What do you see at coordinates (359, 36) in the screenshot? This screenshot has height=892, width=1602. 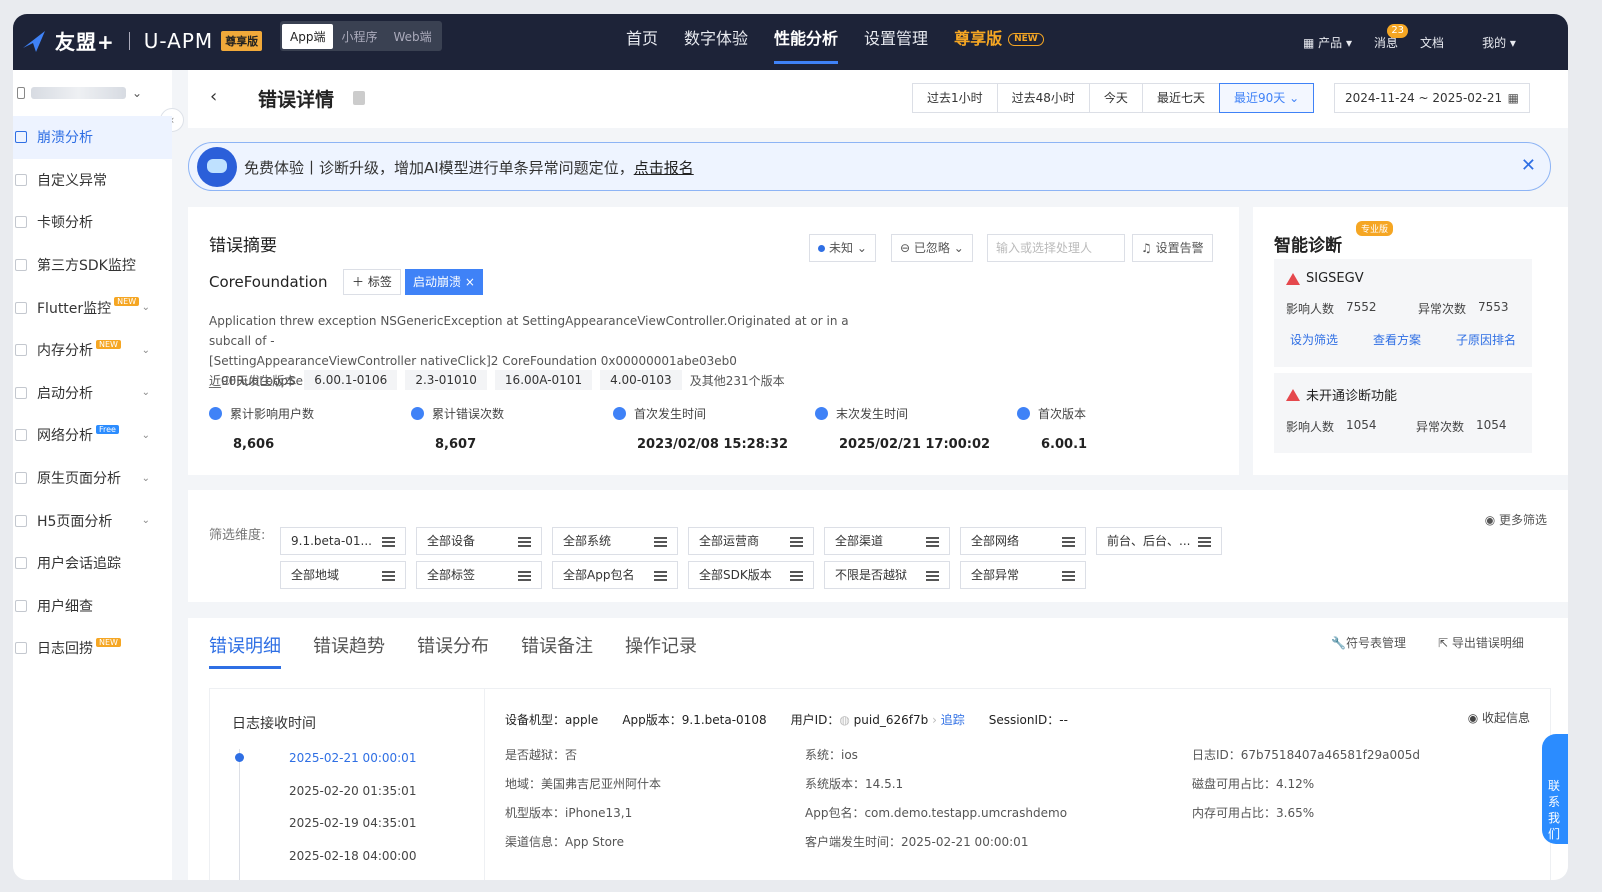 I see `platform-miniprogram: 小程序` at bounding box center [359, 36].